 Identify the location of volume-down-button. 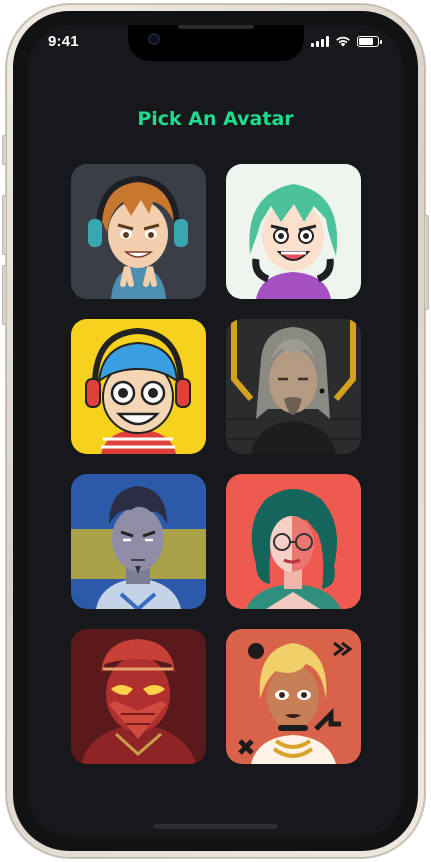
(4, 295).